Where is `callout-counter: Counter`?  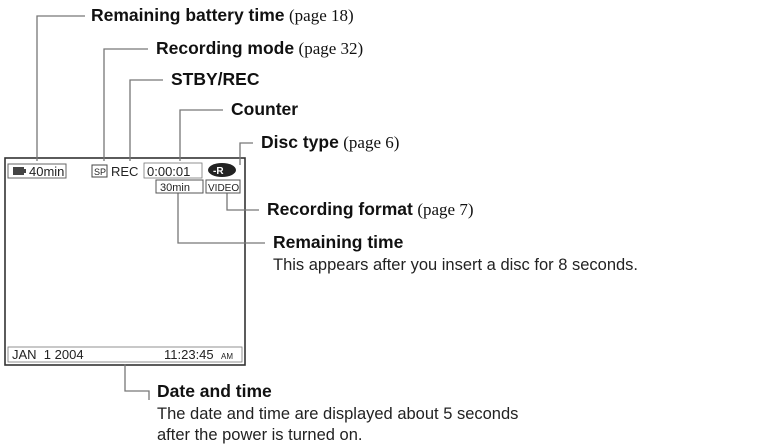 callout-counter: Counter is located at coordinates (265, 109).